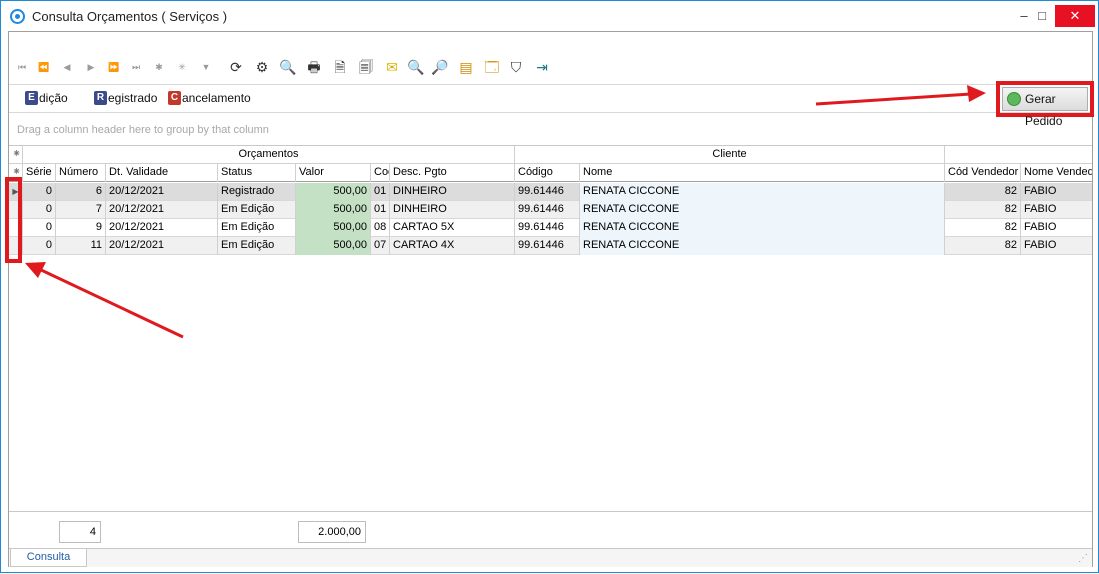 This screenshot has width=1099, height=574. I want to click on cell-desc-pgto: CARTAO 5X, so click(452, 228).